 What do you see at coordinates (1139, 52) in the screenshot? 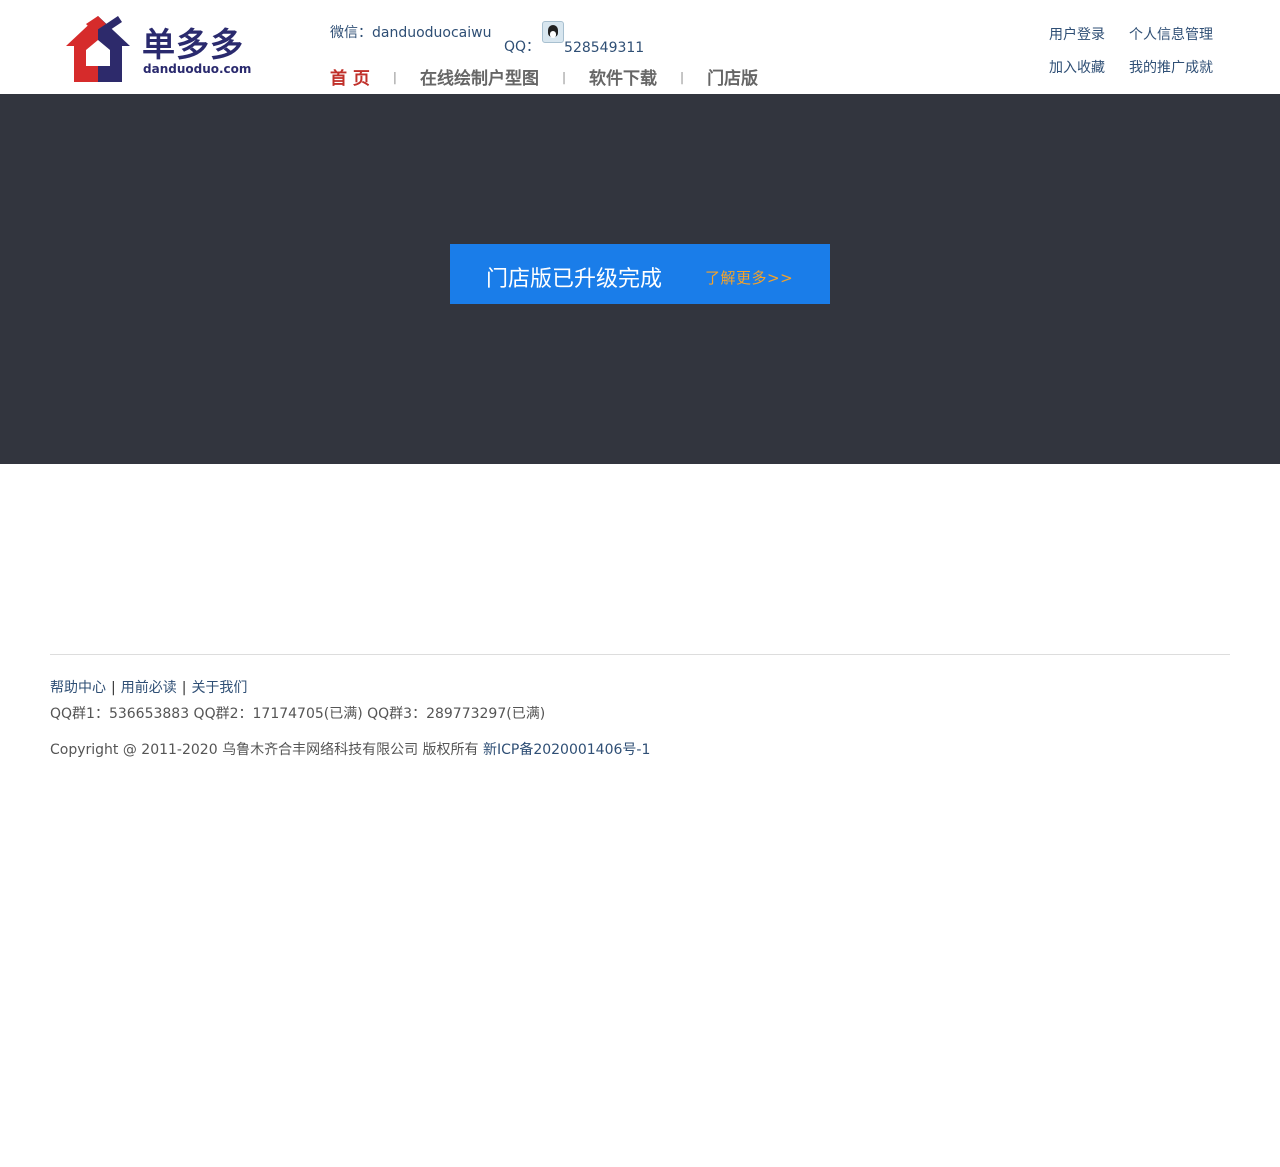
I see `user-links: 用户登录 个人信息管理 加入收藏 我的推广成就` at bounding box center [1139, 52].